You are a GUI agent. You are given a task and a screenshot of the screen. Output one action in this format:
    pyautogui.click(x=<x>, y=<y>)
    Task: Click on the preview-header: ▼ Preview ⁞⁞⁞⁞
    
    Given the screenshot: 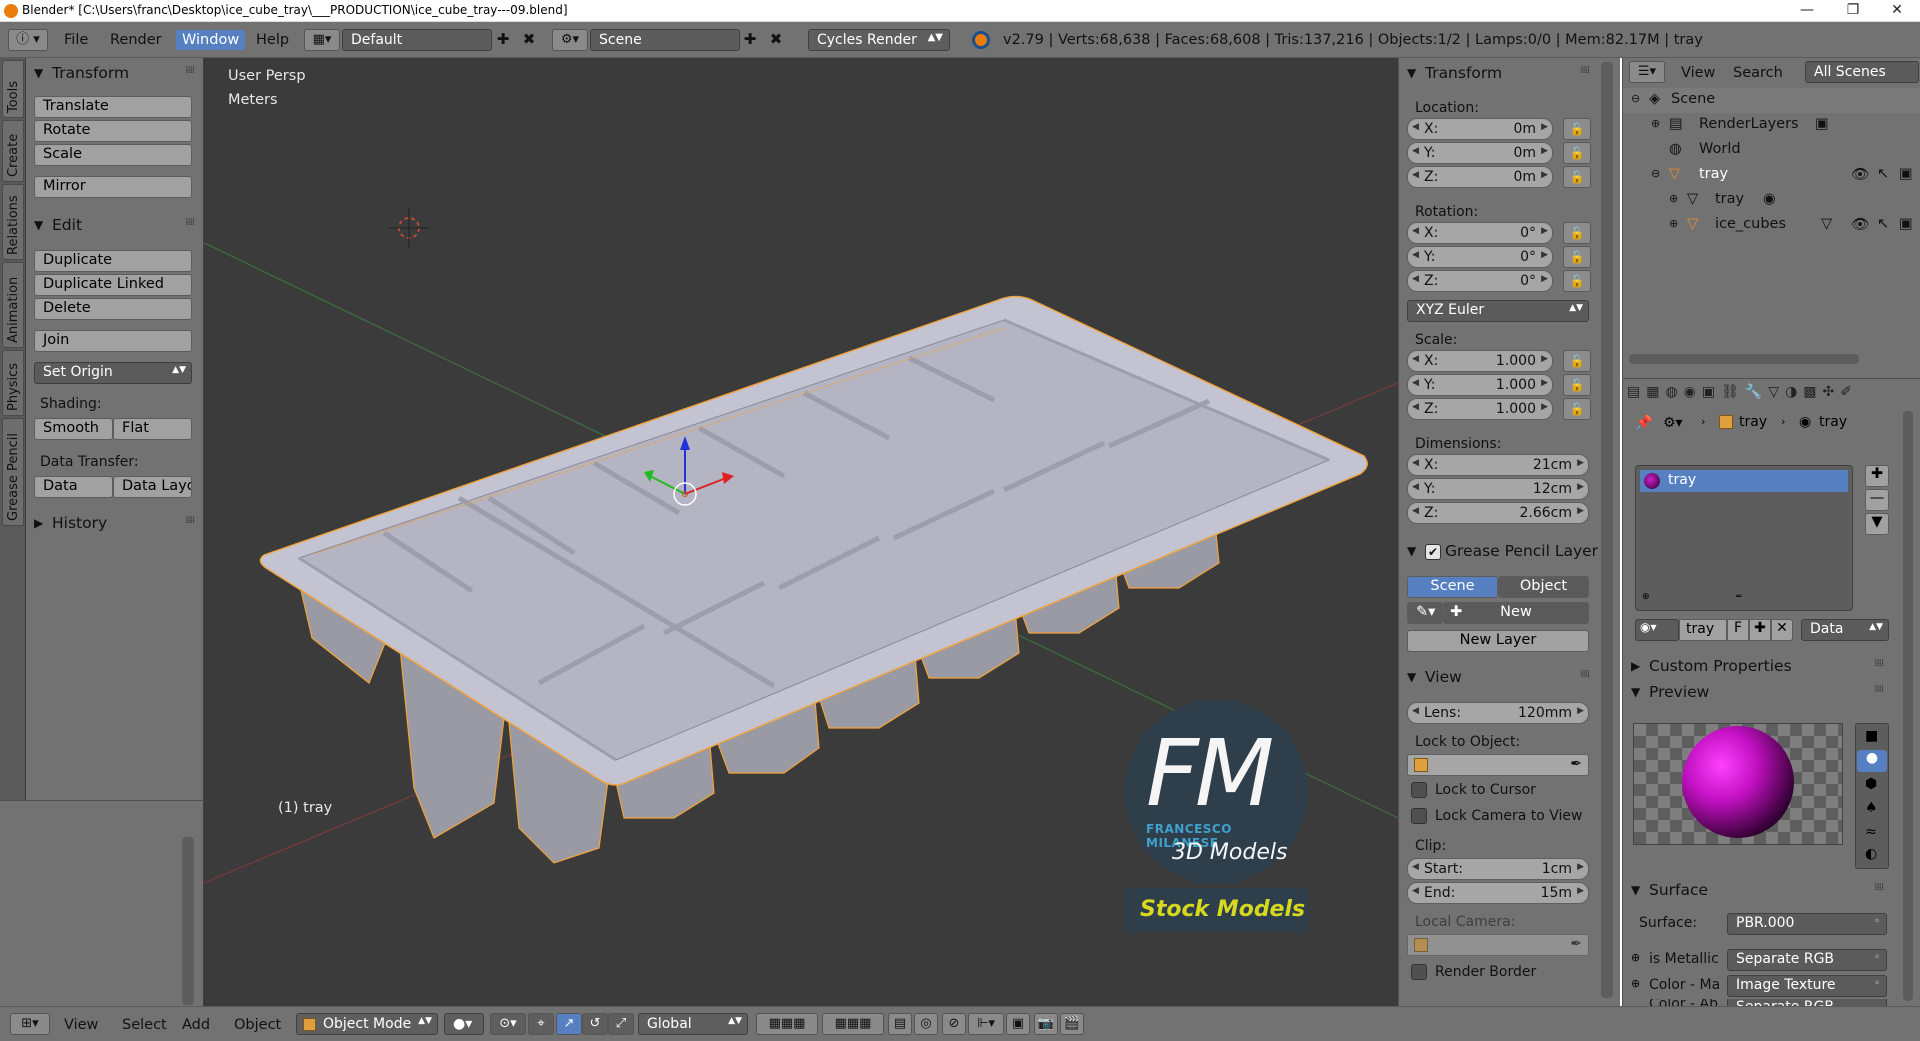 What is the action you would take?
    pyautogui.click(x=1758, y=693)
    